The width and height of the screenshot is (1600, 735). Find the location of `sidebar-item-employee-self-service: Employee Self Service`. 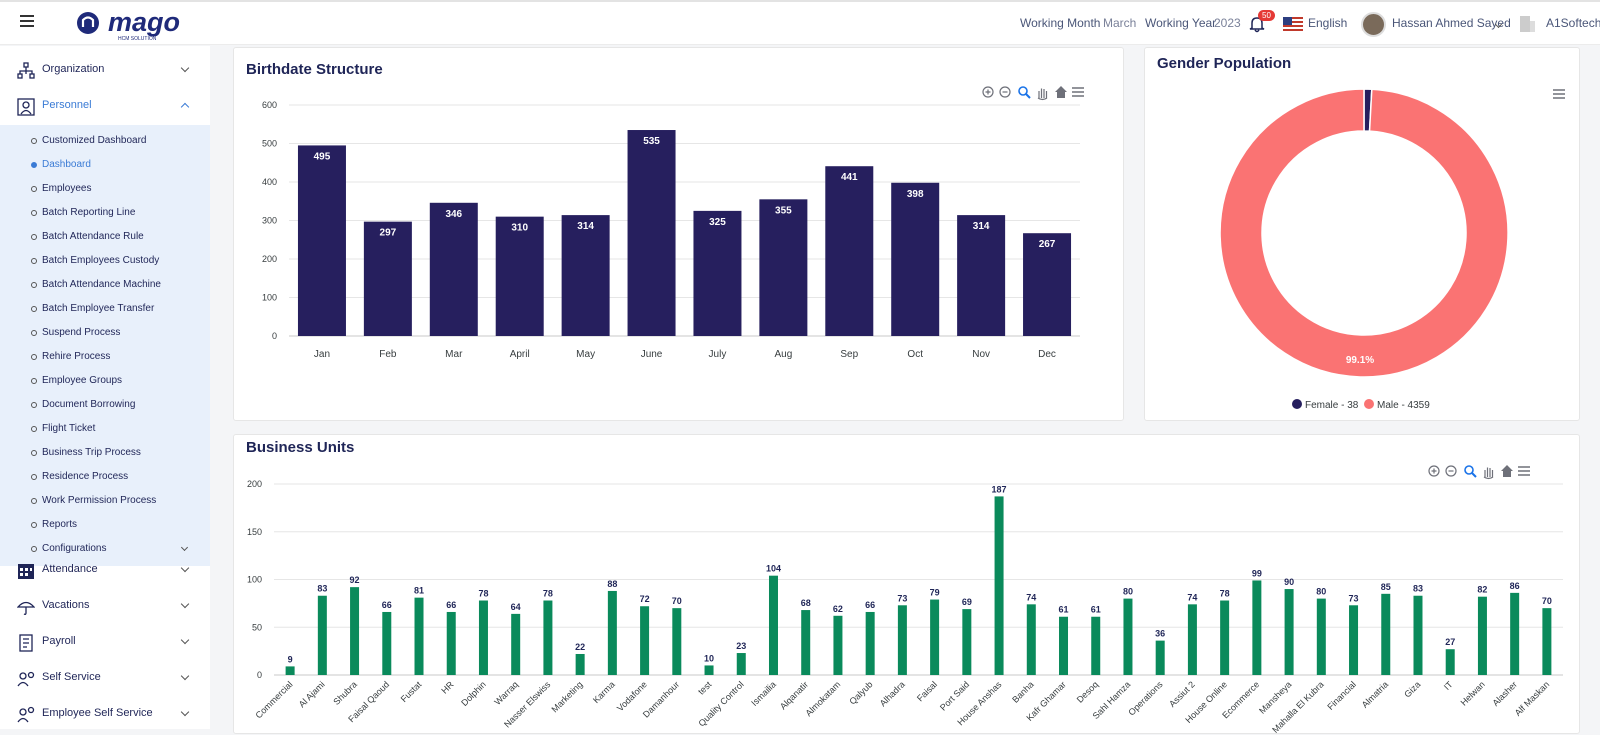

sidebar-item-employee-self-service: Employee Self Service is located at coordinates (105, 714).